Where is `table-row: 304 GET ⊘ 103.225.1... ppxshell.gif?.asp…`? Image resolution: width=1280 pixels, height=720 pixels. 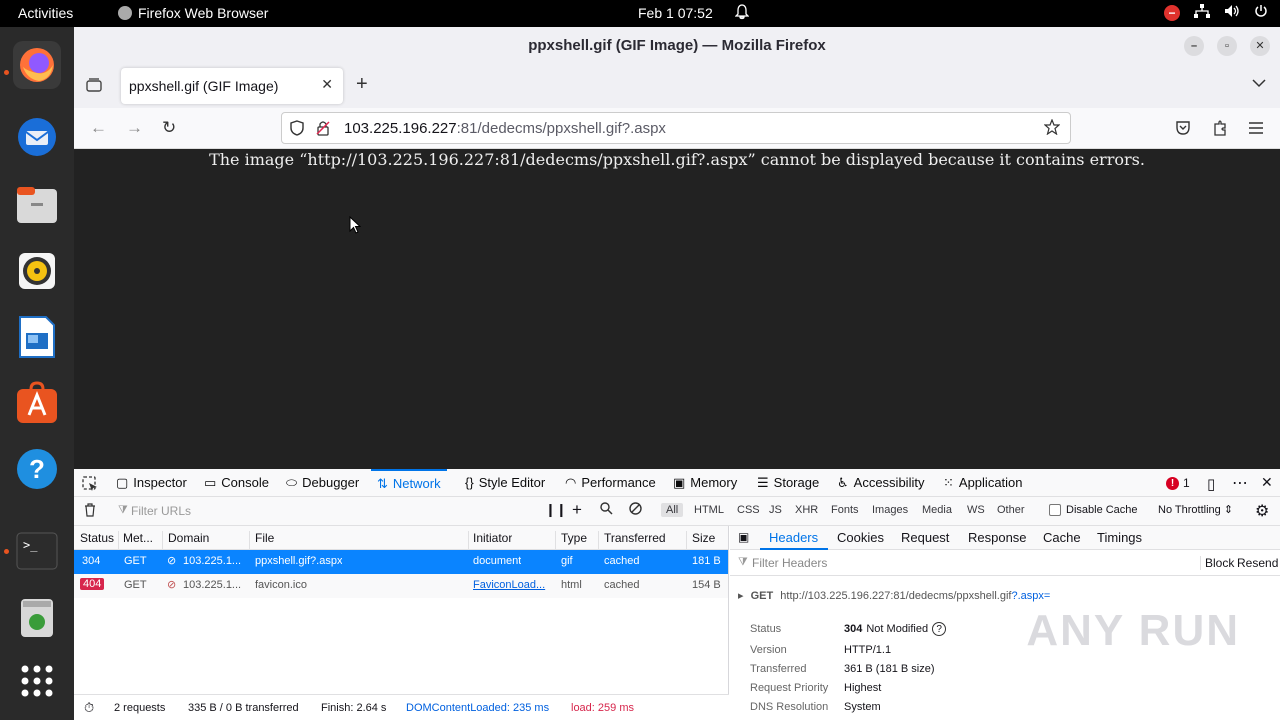
table-row: 304 GET ⊘ 103.225.1... ppxshell.gif?.asp… is located at coordinates (401, 562).